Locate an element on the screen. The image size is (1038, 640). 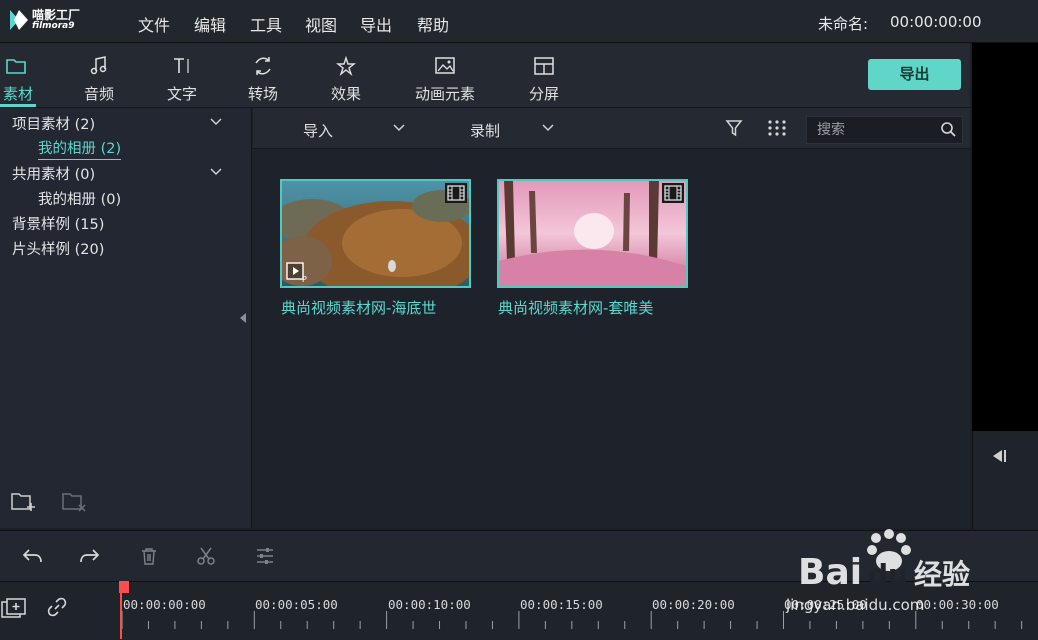
blossom-scene-image is located at coordinates (592, 233).